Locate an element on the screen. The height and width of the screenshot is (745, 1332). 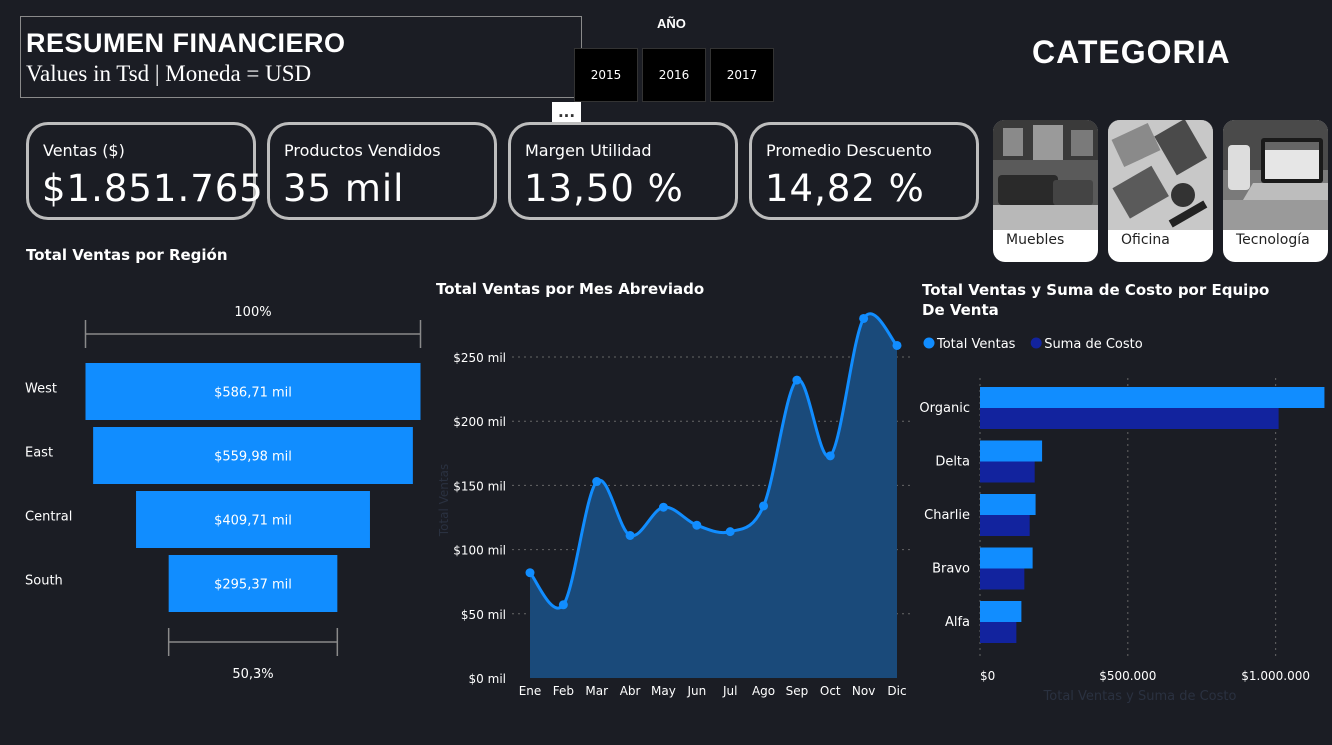
category-card-muebles: Muebles is located at coordinates (1045, 191).